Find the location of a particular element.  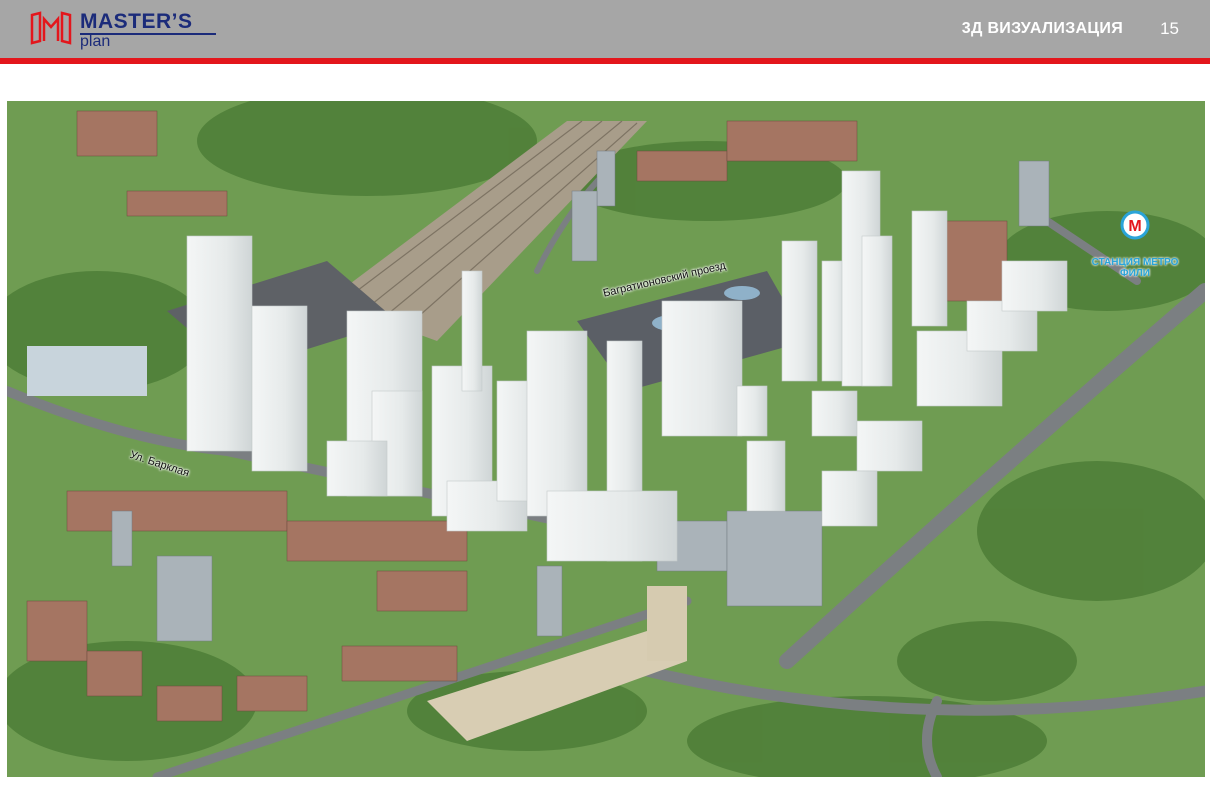

page-number: 15 is located at coordinates (1169, 28).